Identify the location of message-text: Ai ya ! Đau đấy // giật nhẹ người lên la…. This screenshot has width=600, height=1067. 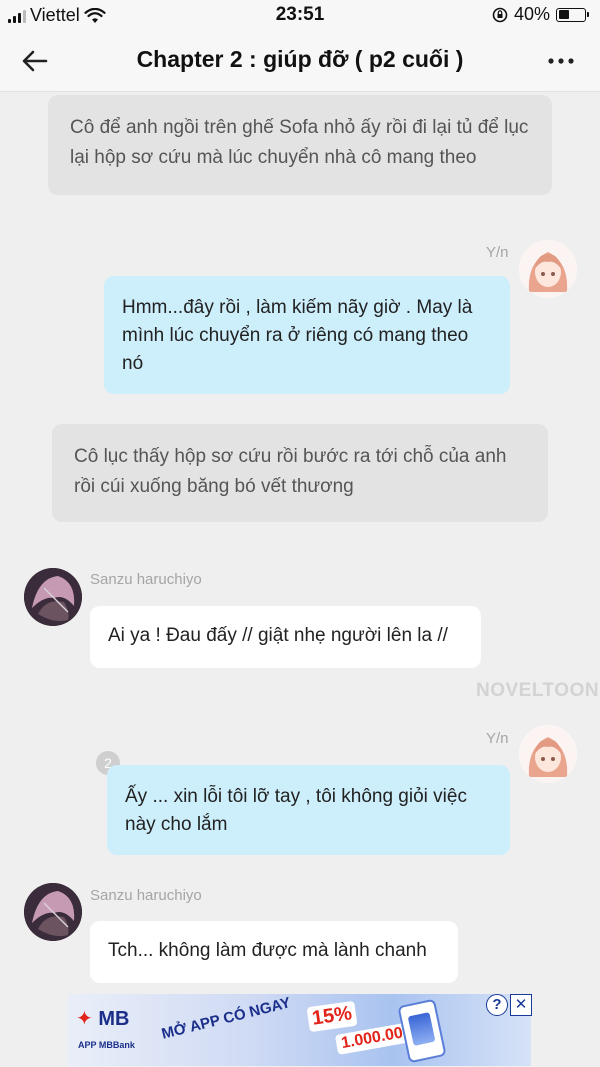
(278, 635).